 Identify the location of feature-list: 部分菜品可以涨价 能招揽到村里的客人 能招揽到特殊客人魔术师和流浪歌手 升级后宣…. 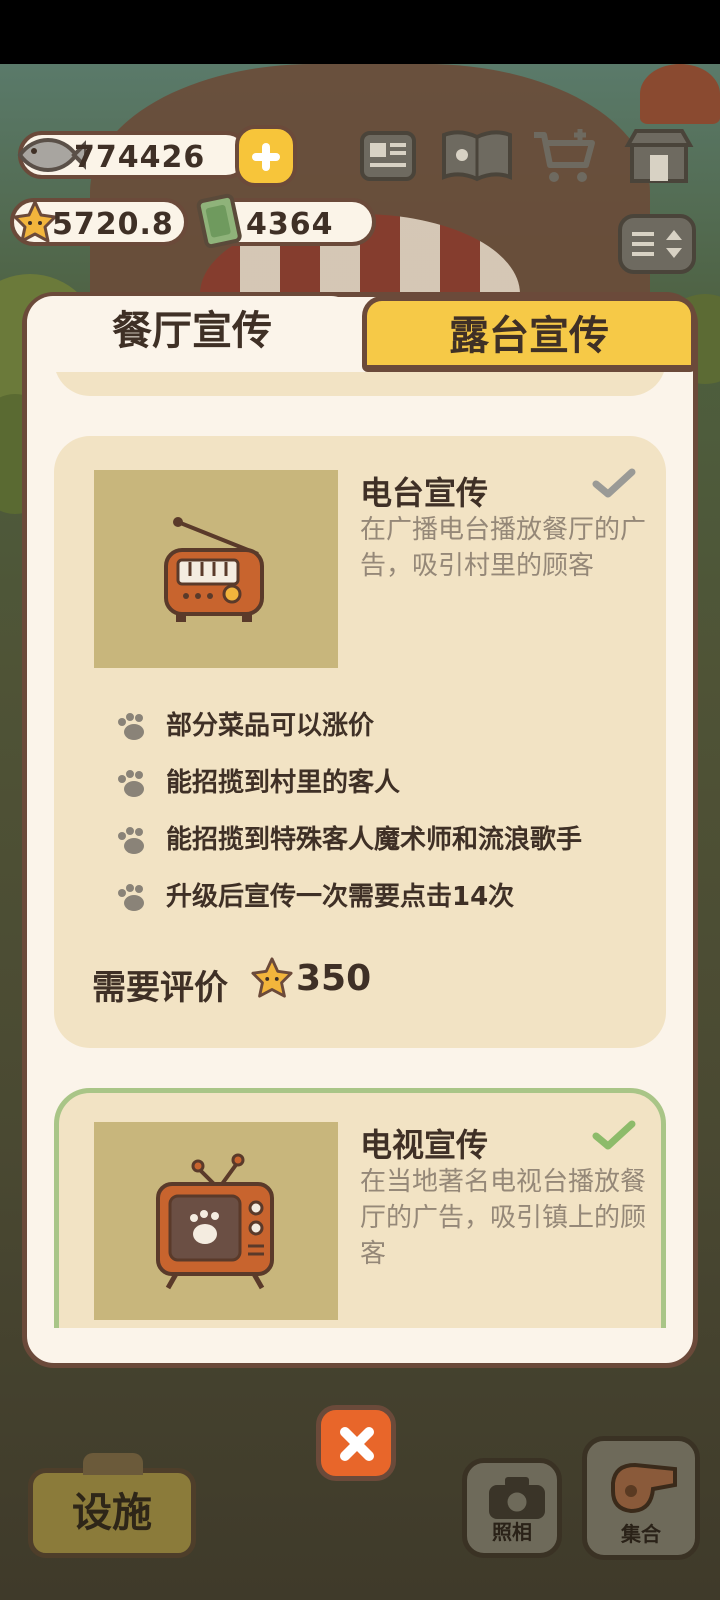
(384, 812).